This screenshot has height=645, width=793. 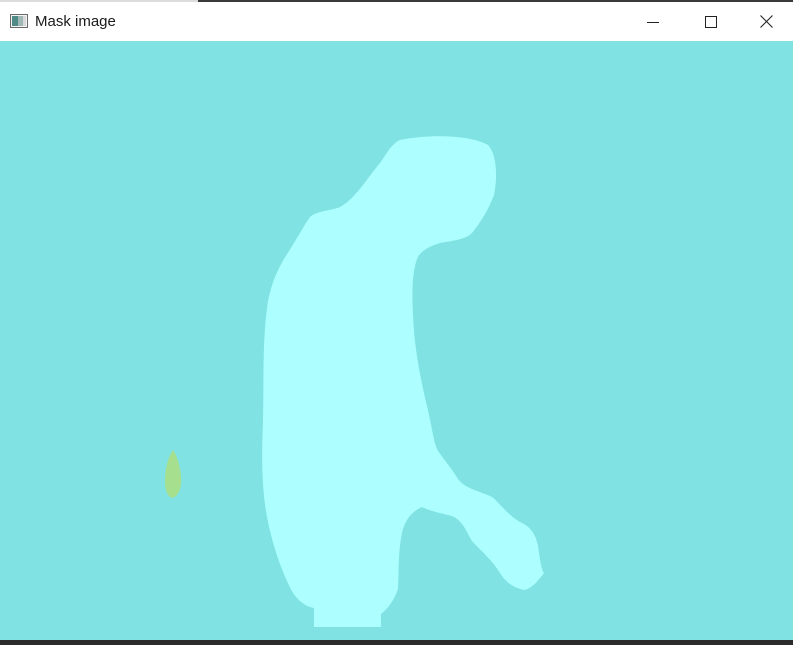 I want to click on maximize-icon, so click(x=711, y=21).